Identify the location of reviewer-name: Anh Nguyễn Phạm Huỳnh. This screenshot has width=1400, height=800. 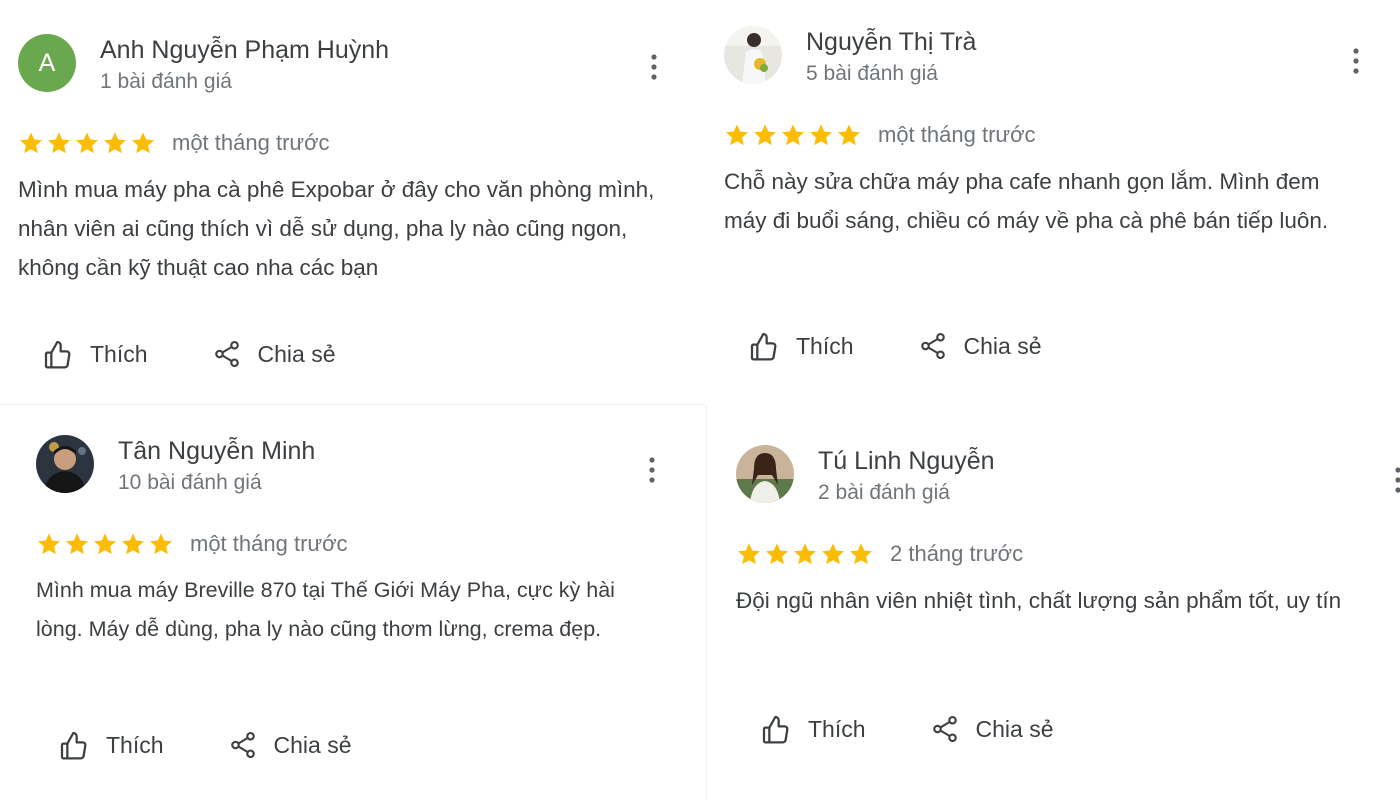
(244, 50).